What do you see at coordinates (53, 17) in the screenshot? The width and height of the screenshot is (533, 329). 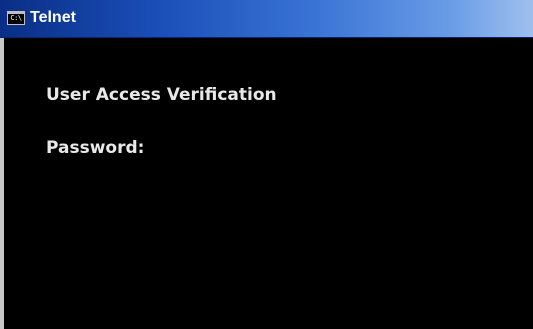 I see `window-title: Telnet` at bounding box center [53, 17].